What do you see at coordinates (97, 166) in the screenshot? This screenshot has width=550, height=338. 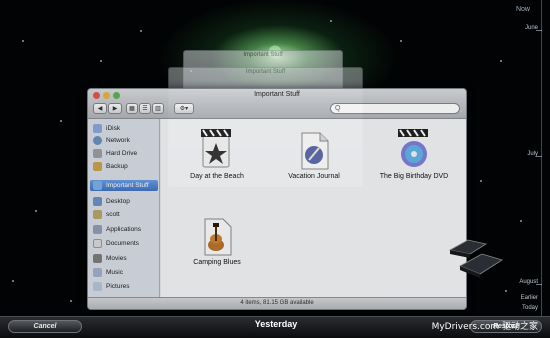 I see `backup-drive-icon` at bounding box center [97, 166].